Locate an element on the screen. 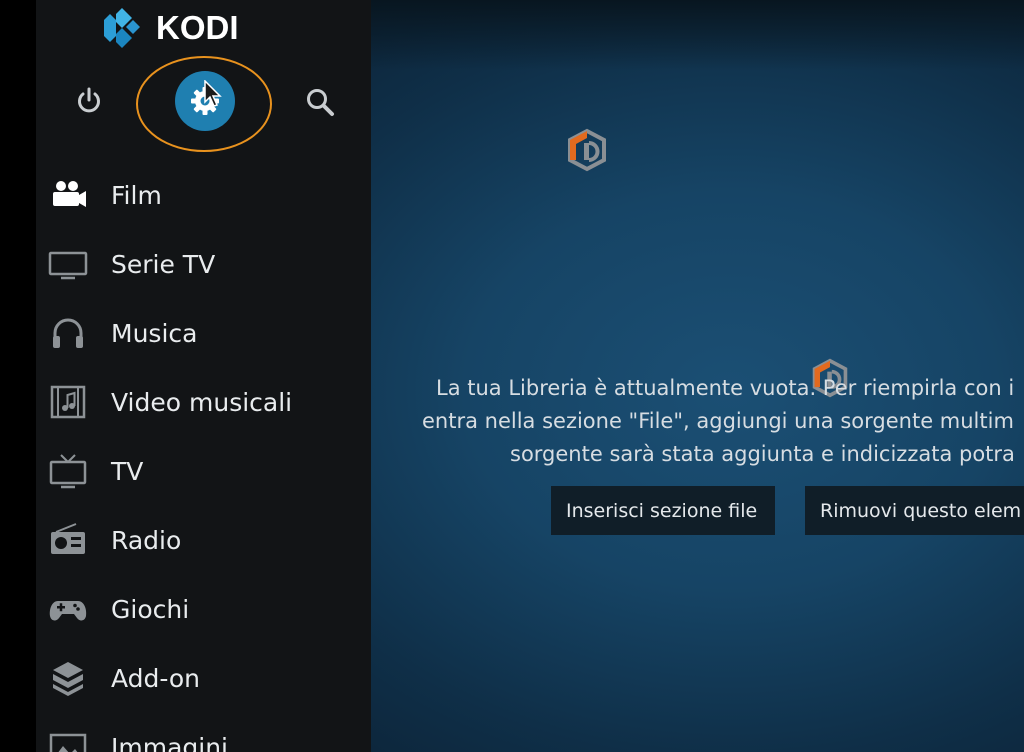 Image resolution: width=1024 pixels, height=752 pixels. menu-label: Radio is located at coordinates (146, 540).